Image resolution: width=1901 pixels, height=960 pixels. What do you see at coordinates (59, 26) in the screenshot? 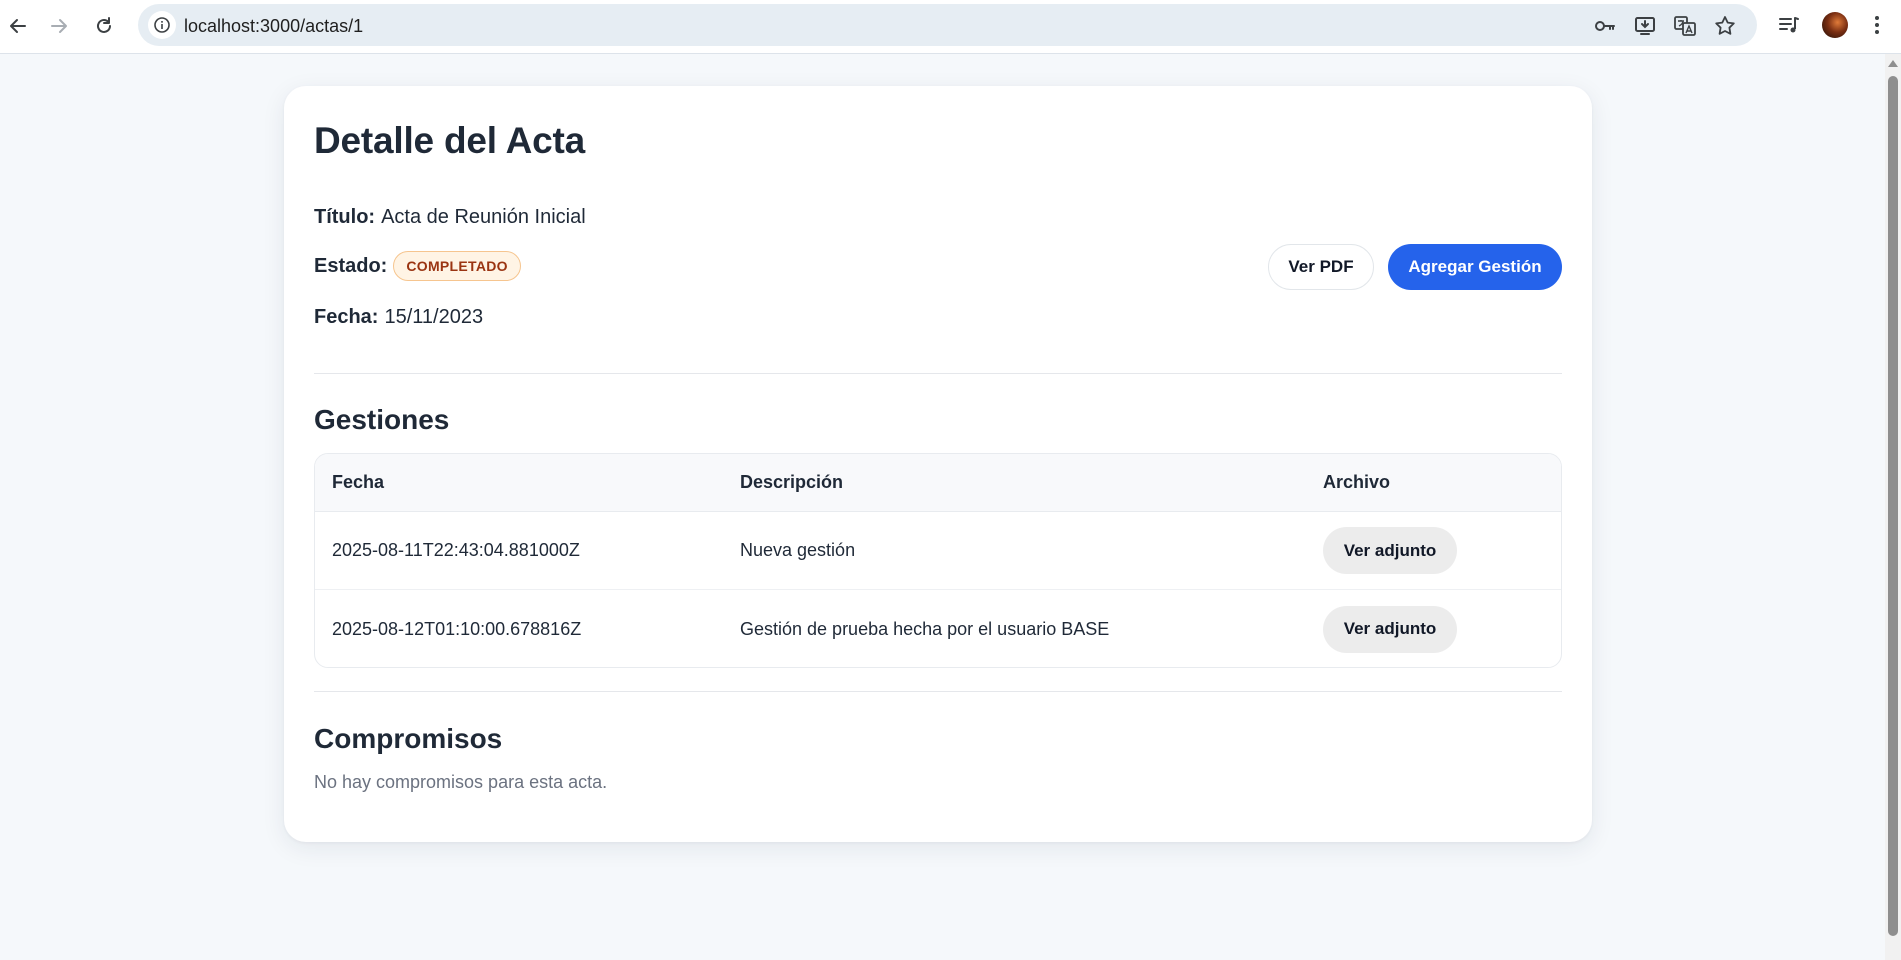
I see `forward-arrow-icon` at bounding box center [59, 26].